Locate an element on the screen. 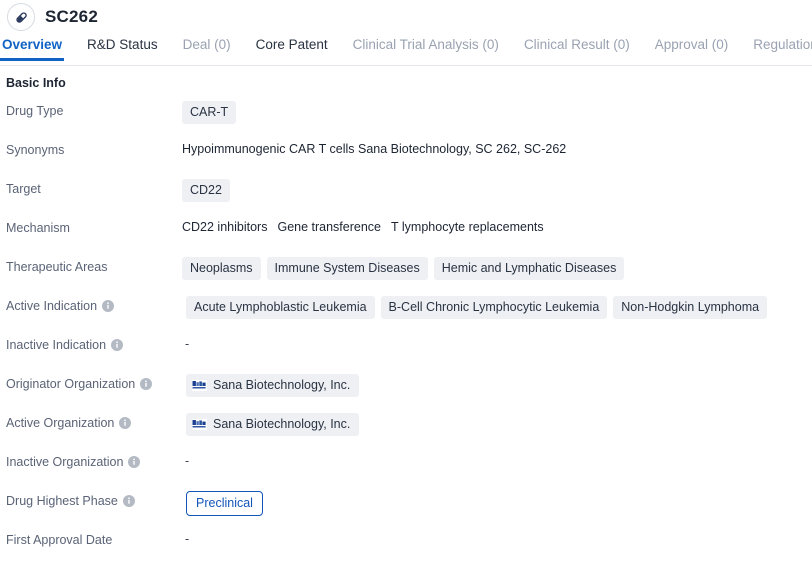 The image size is (812, 561). section-title-basic-info: Basic Info is located at coordinates (36, 83).